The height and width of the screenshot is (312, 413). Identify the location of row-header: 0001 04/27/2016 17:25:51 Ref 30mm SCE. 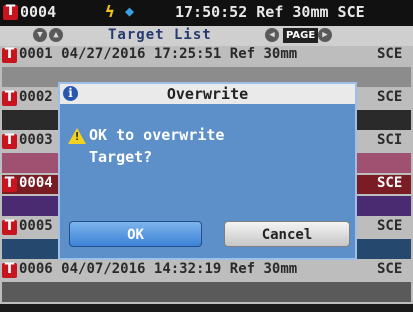
(206, 55).